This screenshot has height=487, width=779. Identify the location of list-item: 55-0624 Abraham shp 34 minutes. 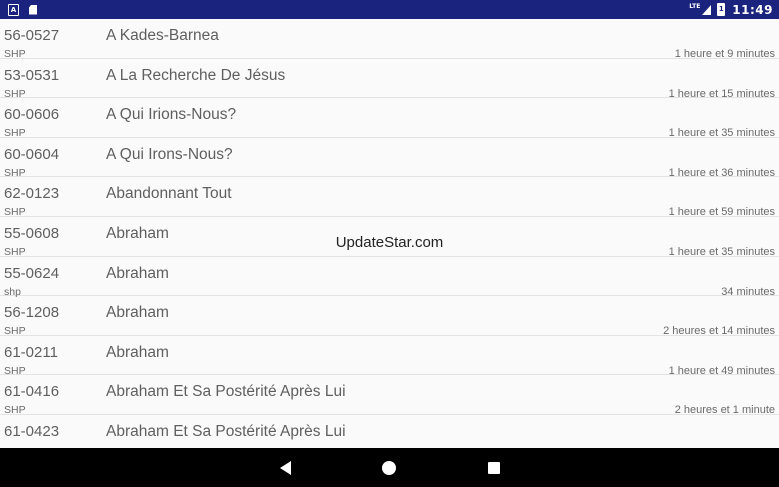
(389, 277).